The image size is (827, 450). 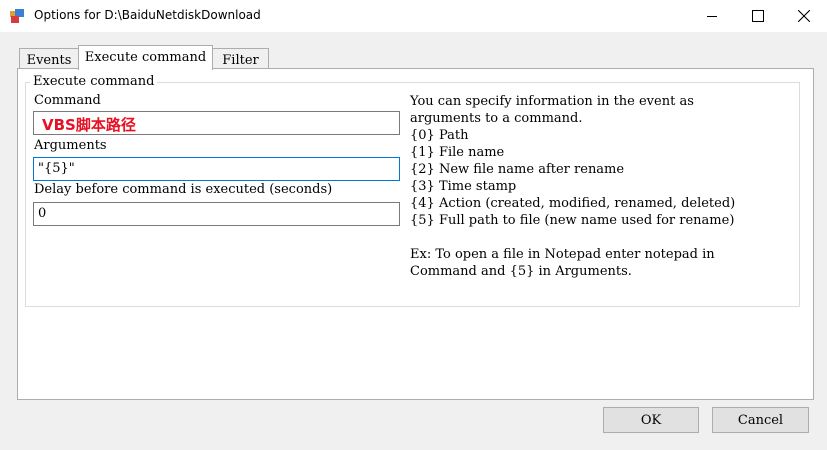 I want to click on maximize-button, so click(x=758, y=16).